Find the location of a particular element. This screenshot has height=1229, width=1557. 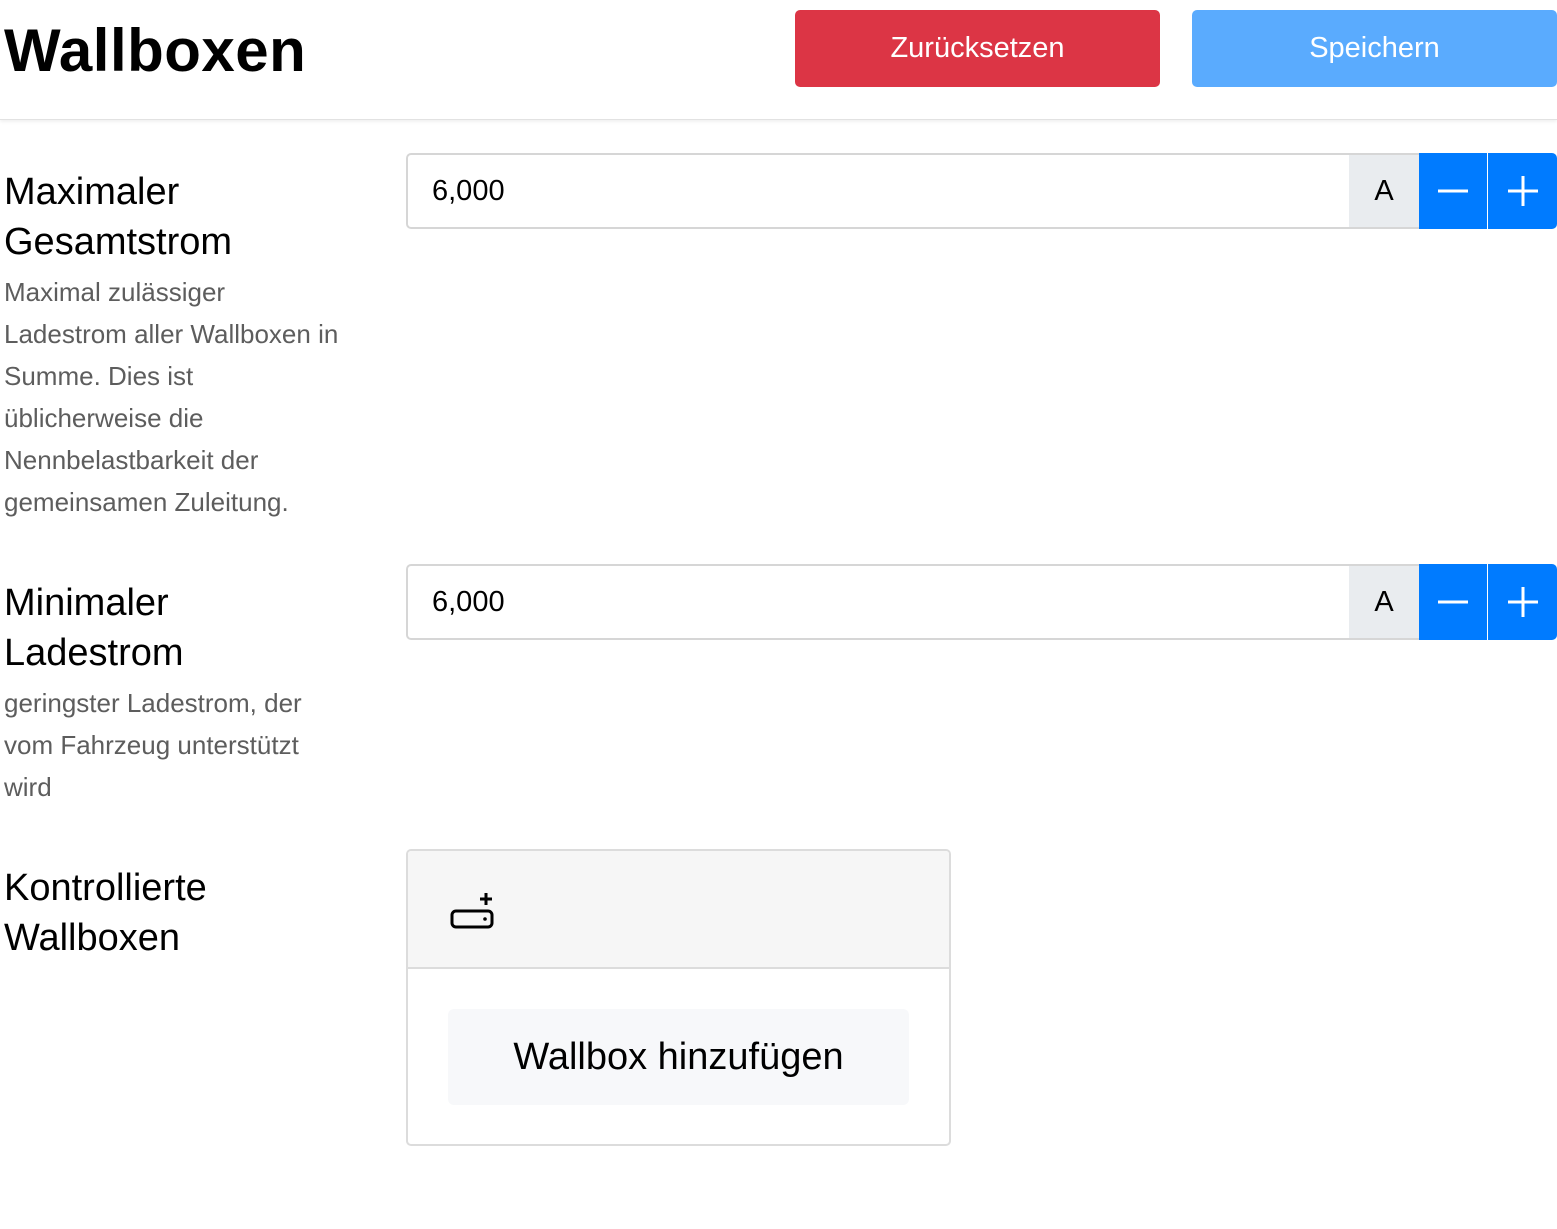

min-charge-current-input-group: A is located at coordinates (981, 602).